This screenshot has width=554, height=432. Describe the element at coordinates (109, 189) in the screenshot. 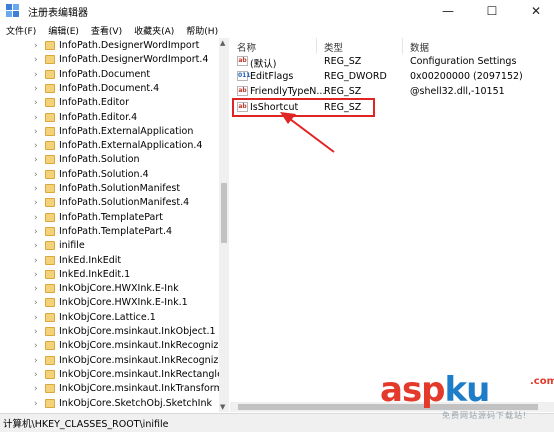

I see `tree-item: › InfoPath.SolutionManifest` at that location.